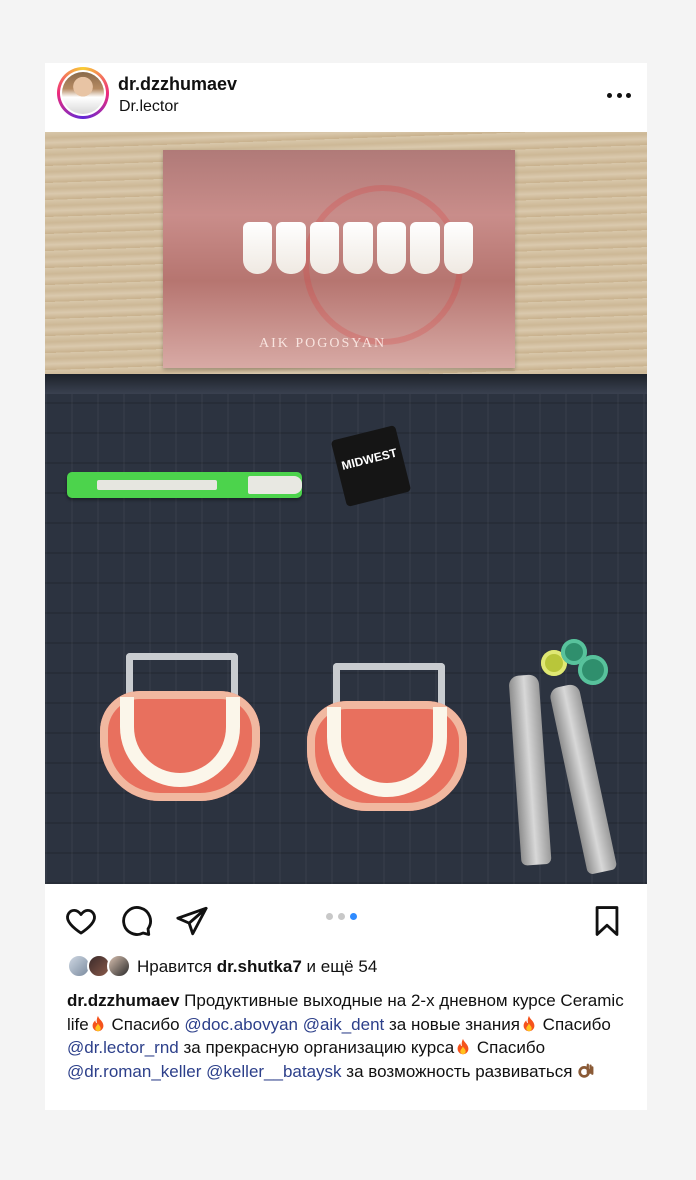 Image resolution: width=696 pixels, height=1180 pixels. Describe the element at coordinates (275, 485) in the screenshot. I see `knife-tip` at that location.